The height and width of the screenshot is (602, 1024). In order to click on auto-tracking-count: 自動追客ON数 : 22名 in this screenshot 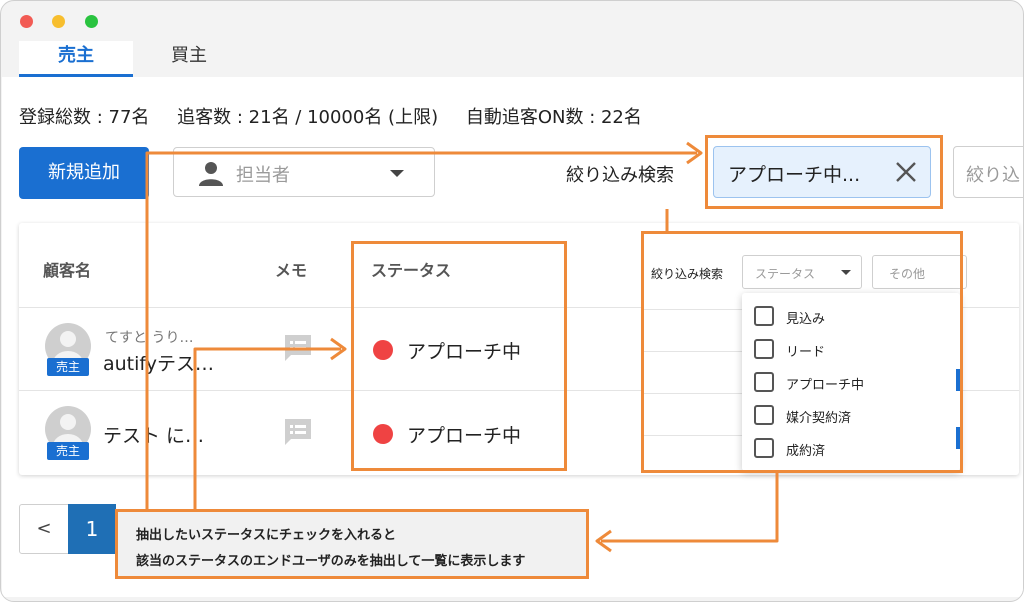, I will do `click(553, 117)`.